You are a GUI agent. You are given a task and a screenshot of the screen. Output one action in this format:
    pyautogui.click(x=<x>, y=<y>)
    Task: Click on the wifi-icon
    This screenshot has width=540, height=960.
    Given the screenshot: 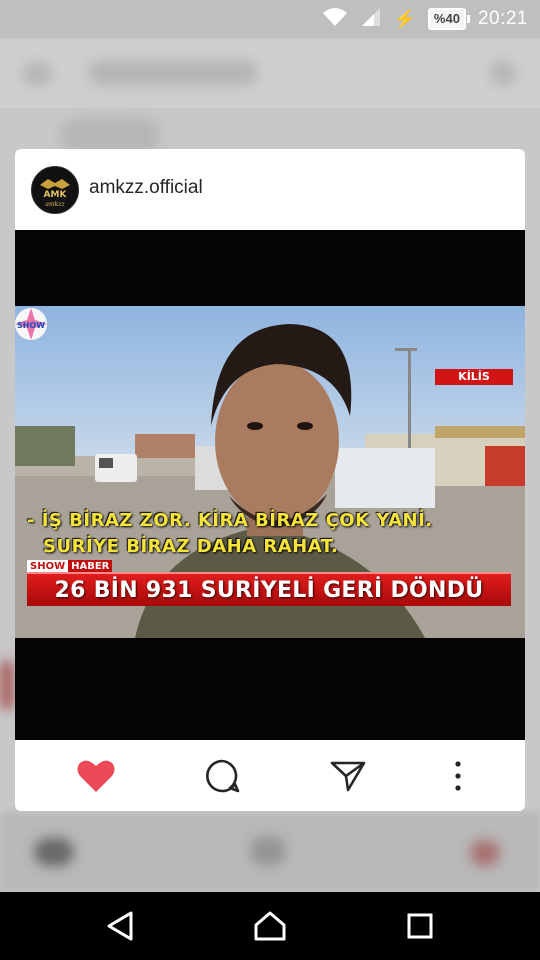 What is the action you would take?
    pyautogui.click(x=335, y=19)
    